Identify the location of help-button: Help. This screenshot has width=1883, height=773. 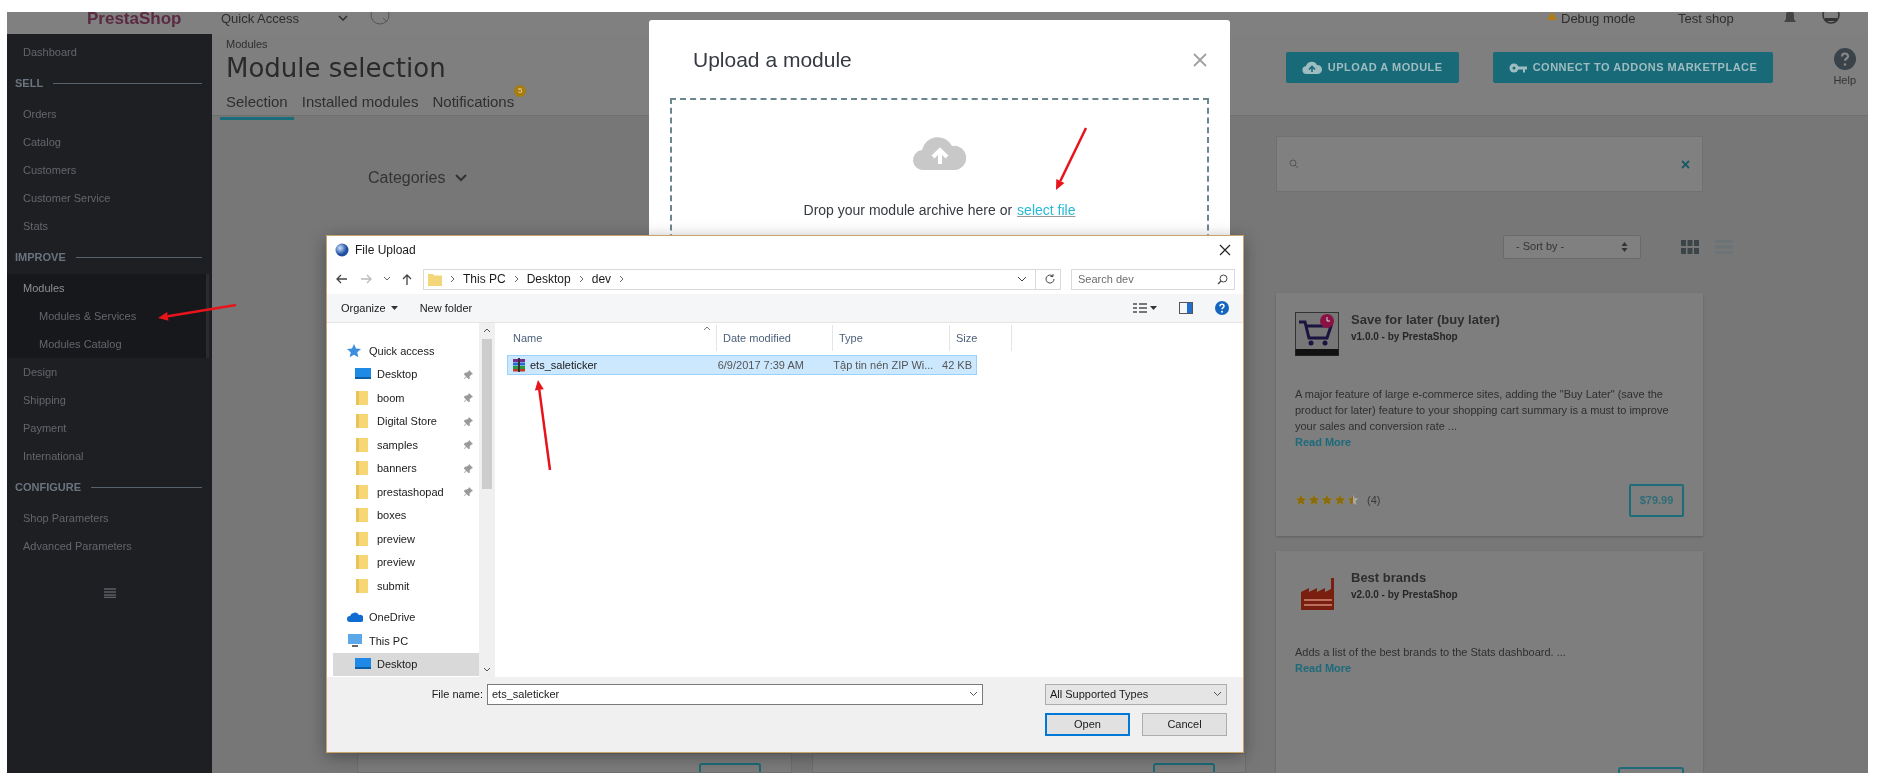
(1844, 68).